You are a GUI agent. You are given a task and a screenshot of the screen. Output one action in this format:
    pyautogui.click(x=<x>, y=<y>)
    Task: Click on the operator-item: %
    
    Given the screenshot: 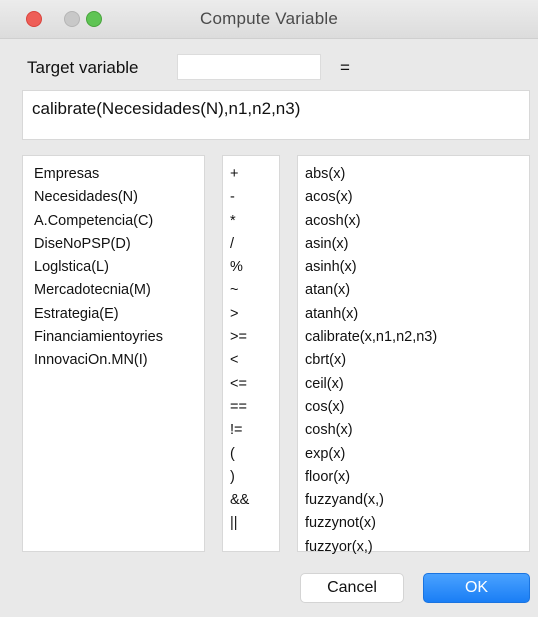 What is the action you would take?
    pyautogui.click(x=251, y=267)
    